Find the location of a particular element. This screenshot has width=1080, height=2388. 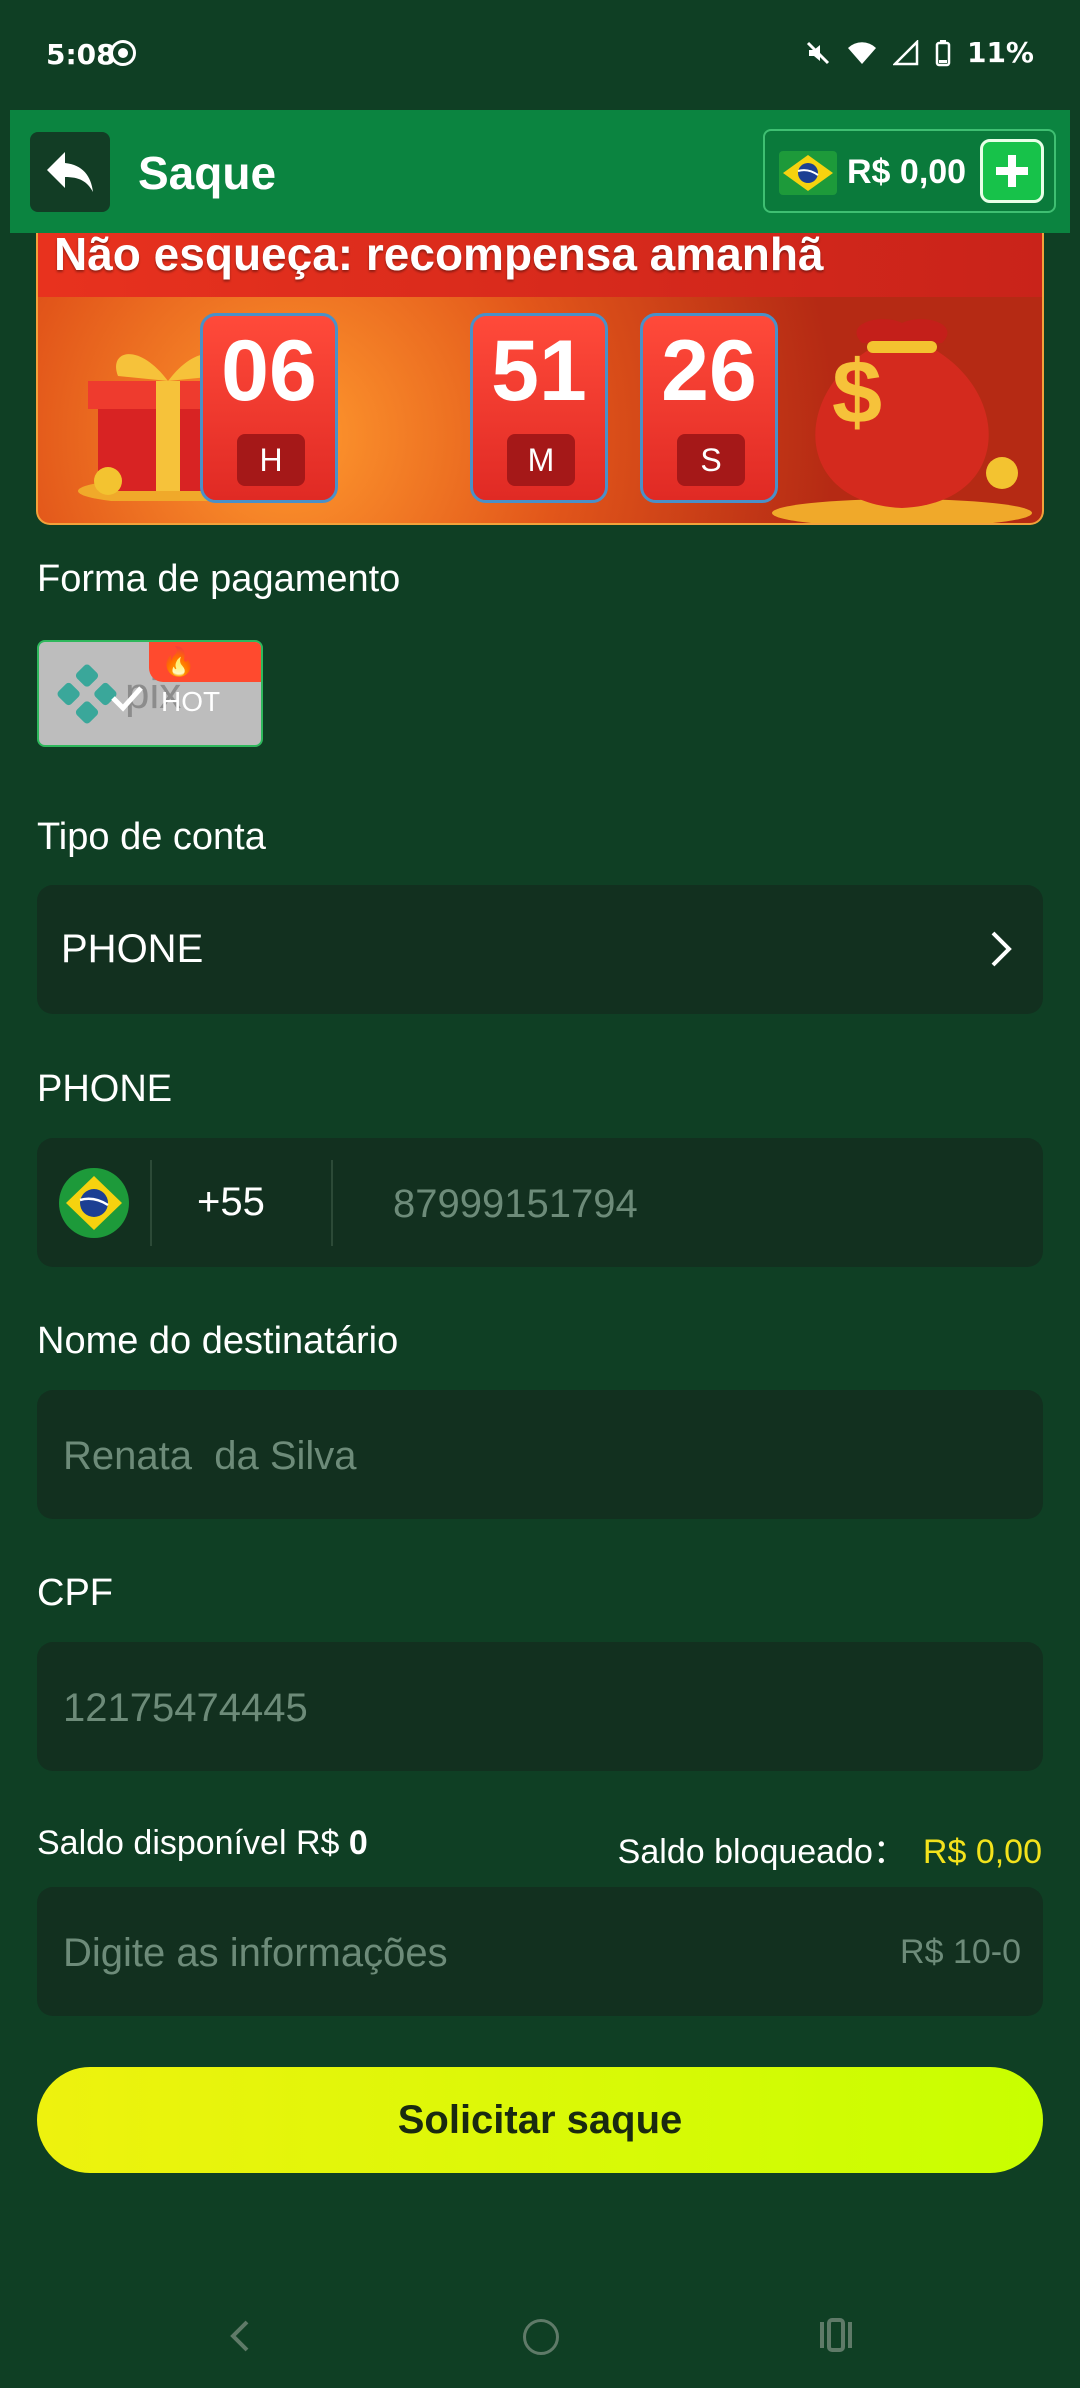

deposit-button is located at coordinates (1012, 171).